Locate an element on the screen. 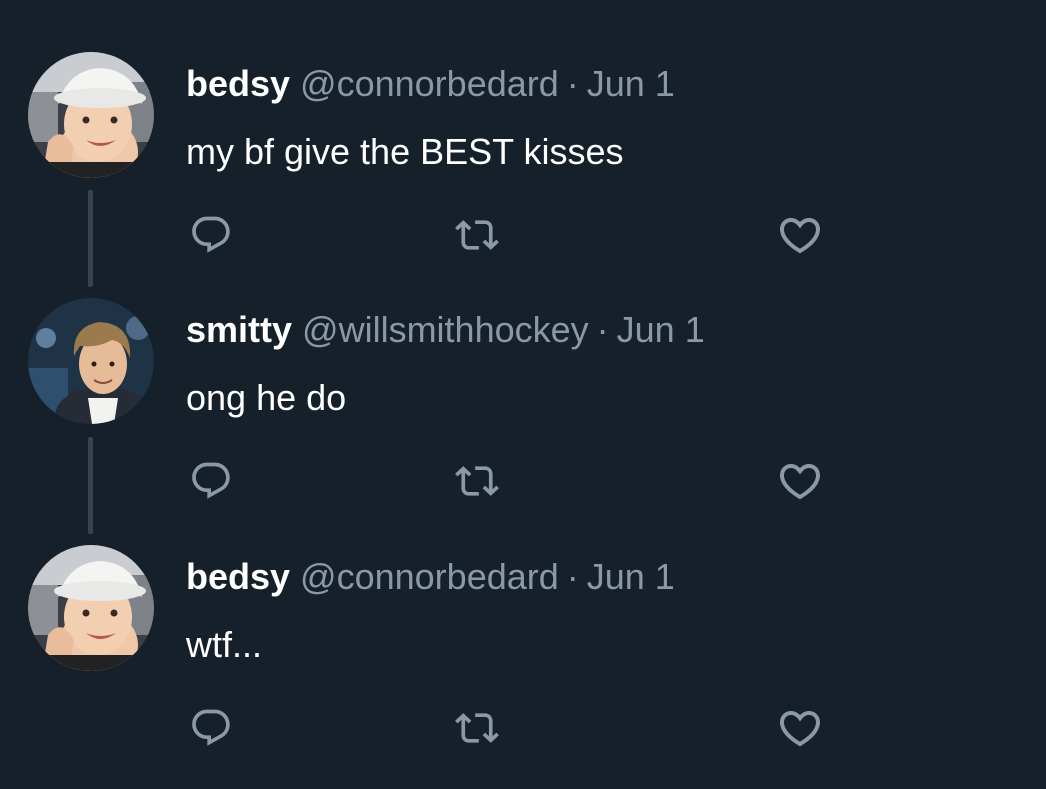  username: @willsmithhockey is located at coordinates (445, 329).